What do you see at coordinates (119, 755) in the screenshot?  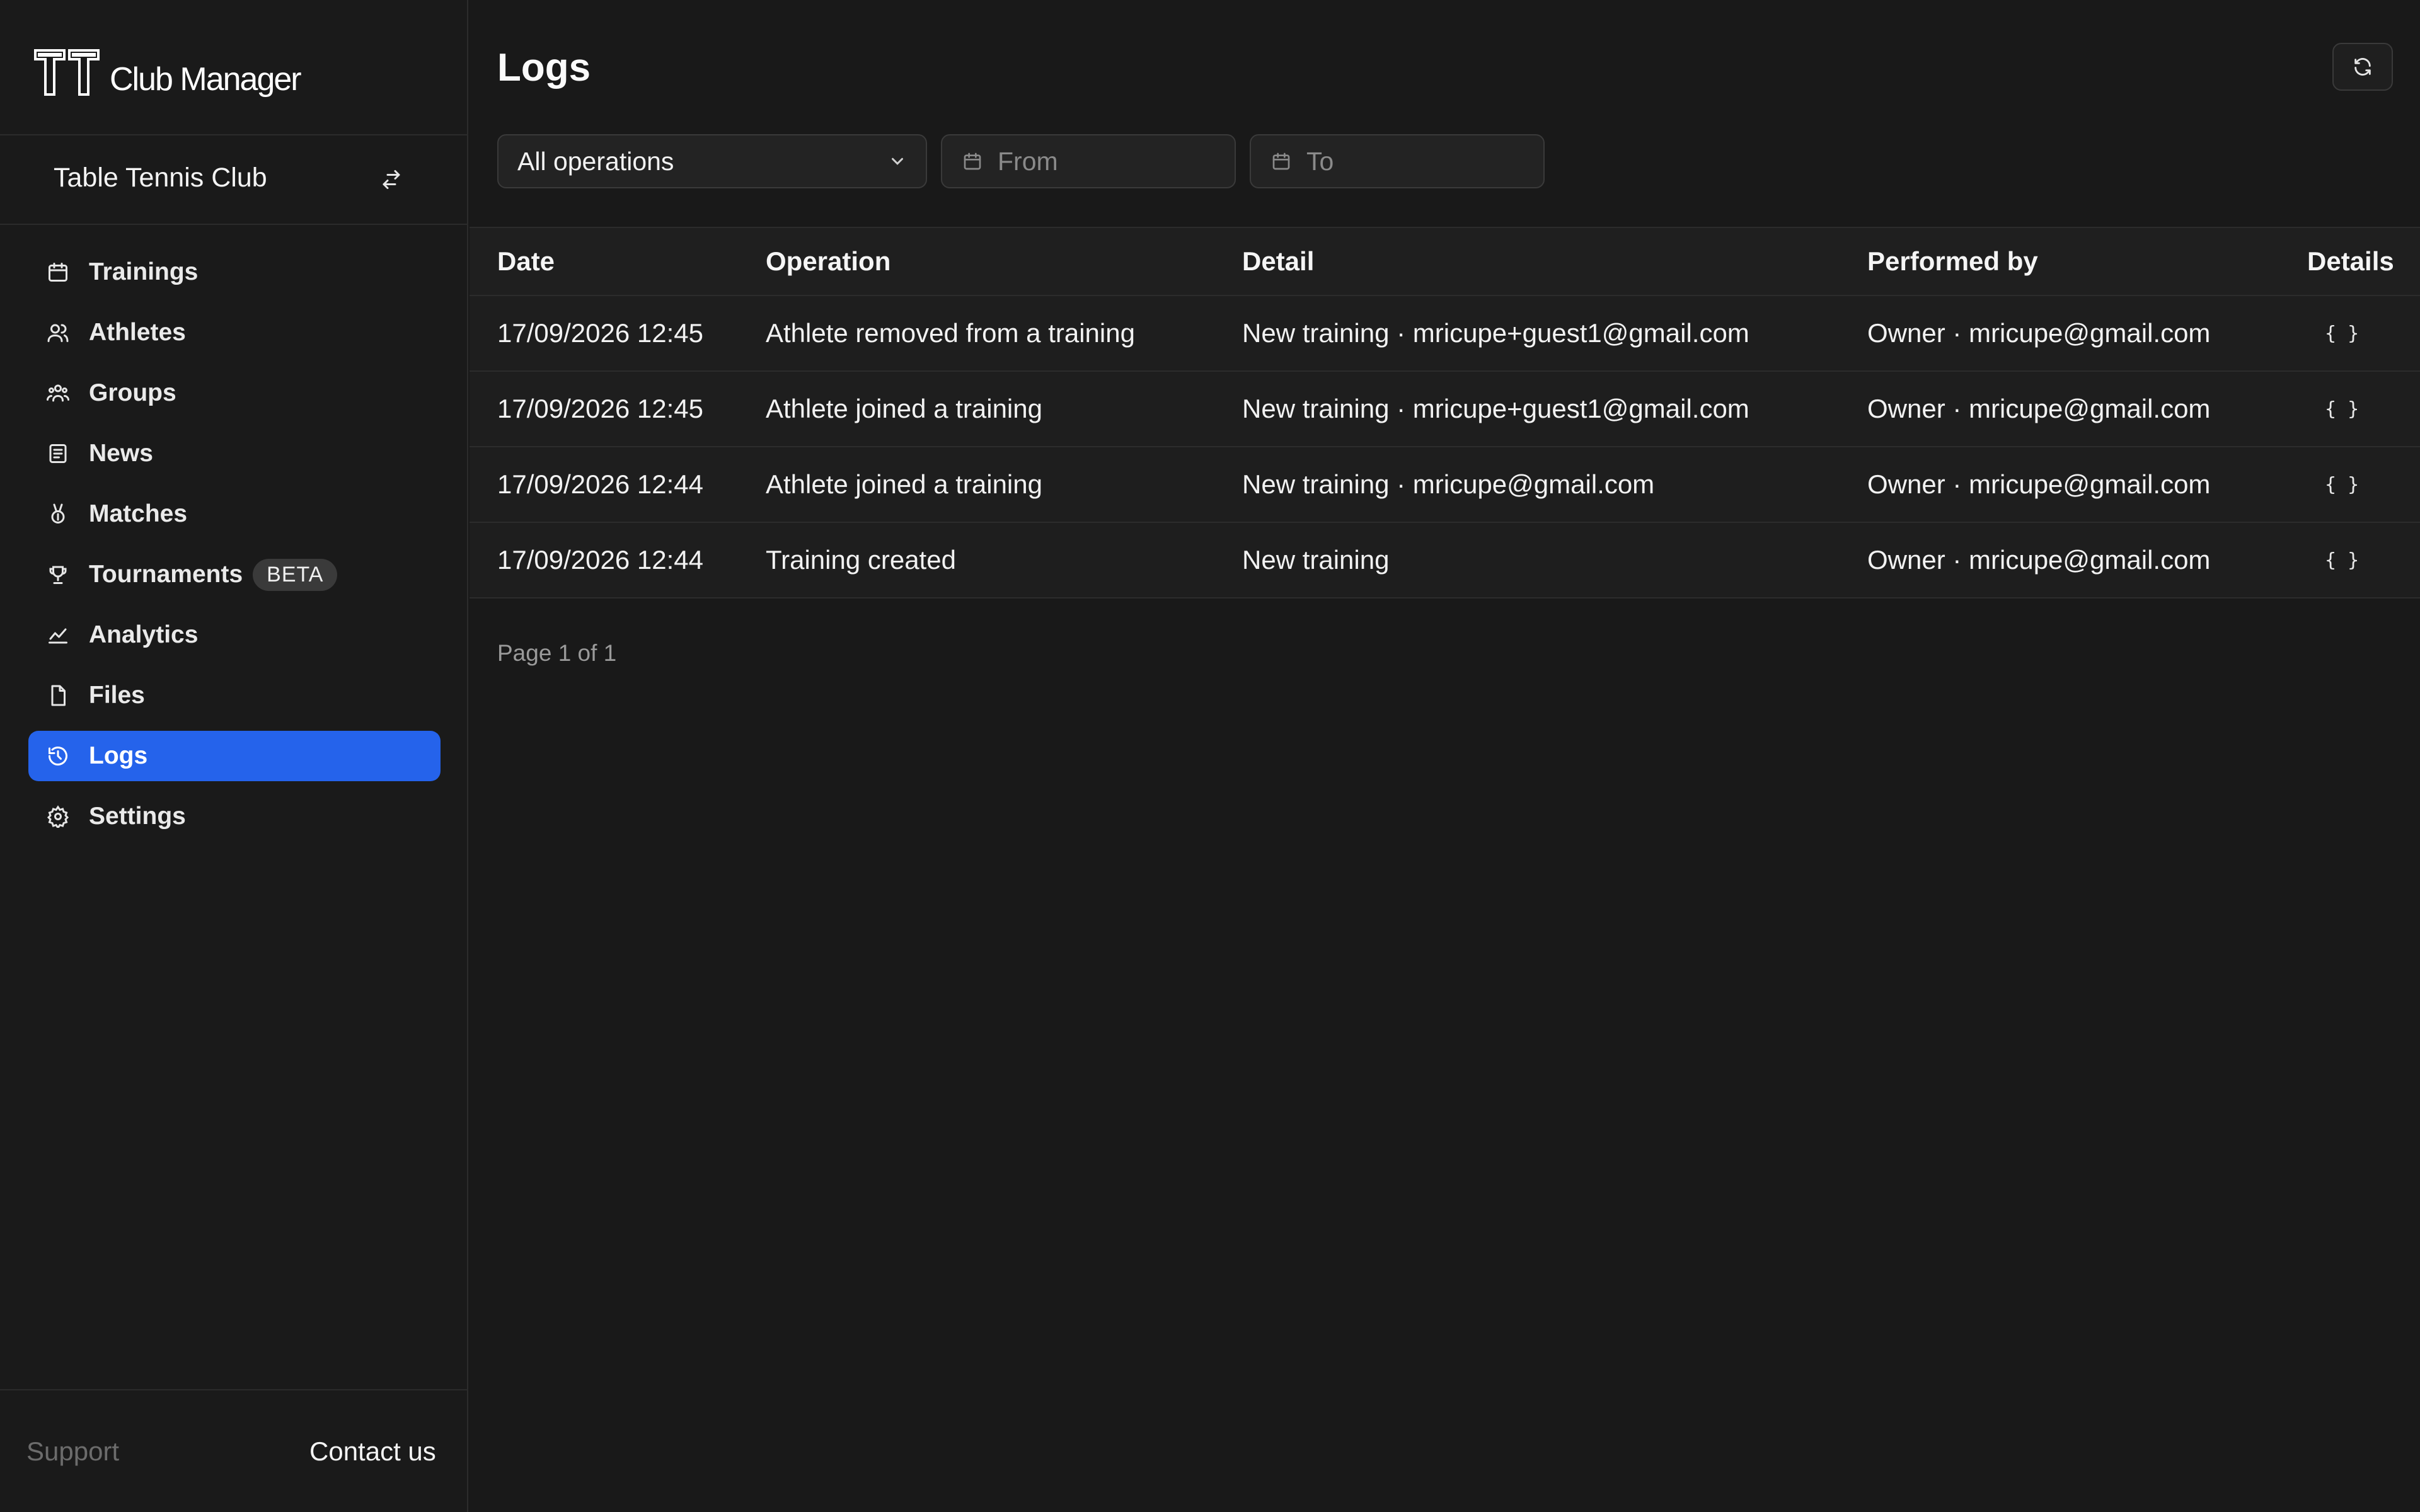 I see `sidebar-item-label: Logs` at bounding box center [119, 755].